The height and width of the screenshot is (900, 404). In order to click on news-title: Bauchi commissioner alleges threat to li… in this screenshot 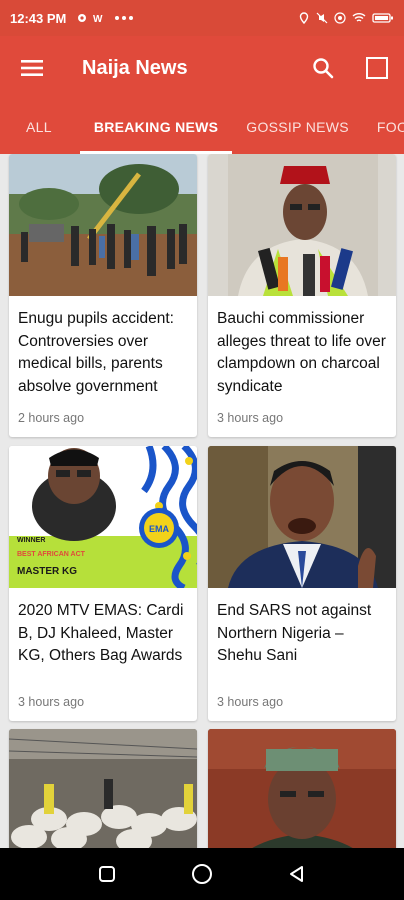, I will do `click(301, 352)`.